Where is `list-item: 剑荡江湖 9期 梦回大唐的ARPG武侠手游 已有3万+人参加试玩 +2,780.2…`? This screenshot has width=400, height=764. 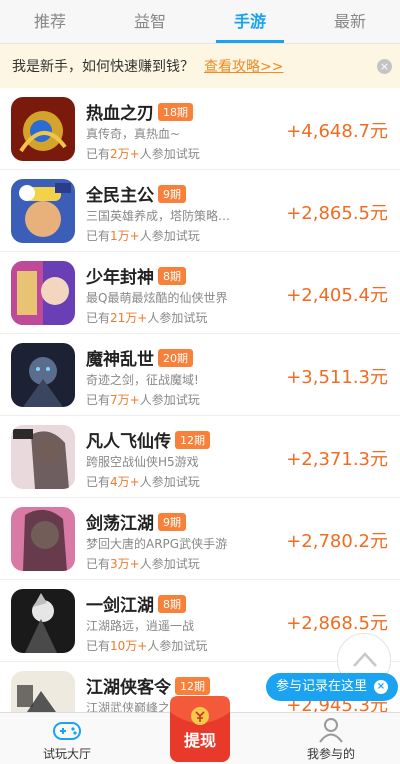
list-item: 剑荡江湖 9期 梦回大唐的ARPG武侠手游 已有3万+人参加试玩 +2,780.2… is located at coordinates (200, 539).